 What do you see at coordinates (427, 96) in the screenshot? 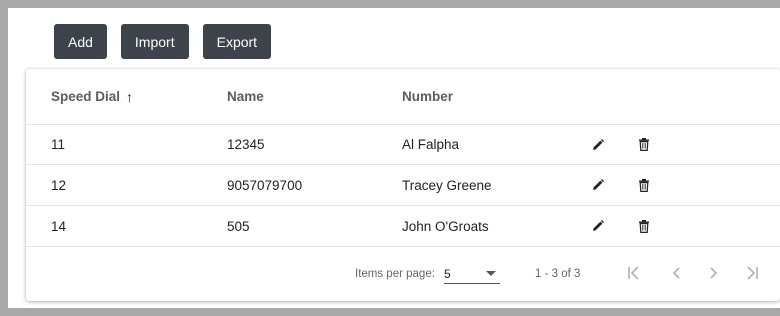
I see `column-header-number: Number` at bounding box center [427, 96].